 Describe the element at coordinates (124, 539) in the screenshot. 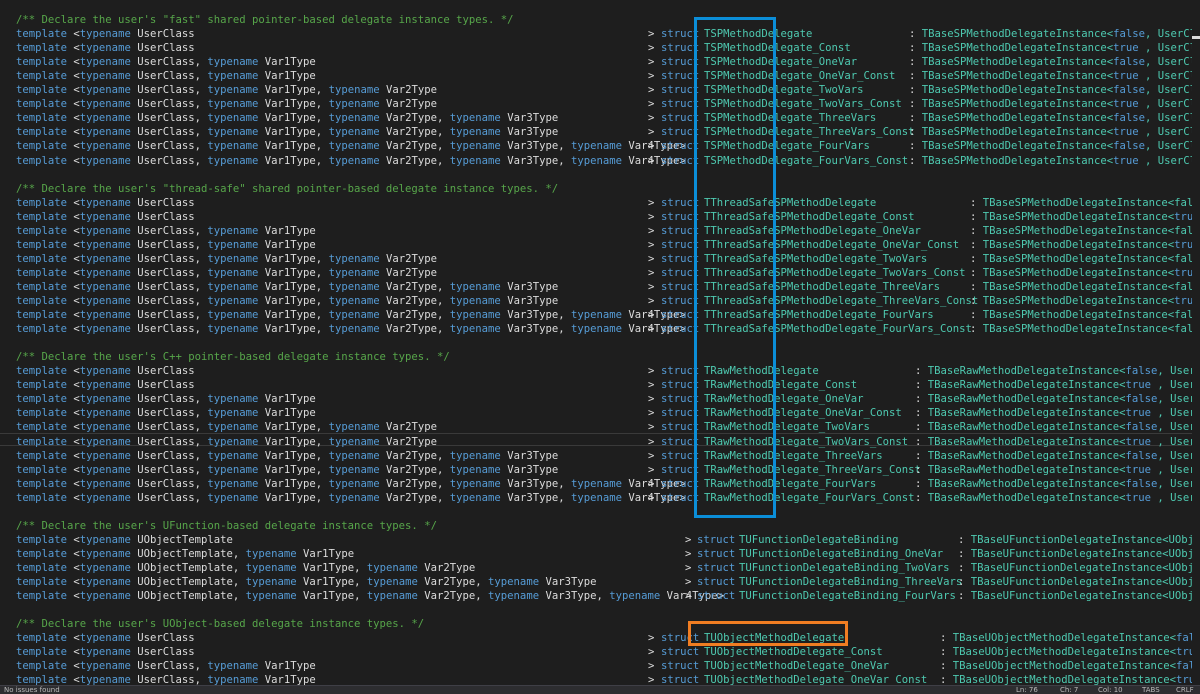

I see `template-params: template <typename UObjectTemplate` at that location.